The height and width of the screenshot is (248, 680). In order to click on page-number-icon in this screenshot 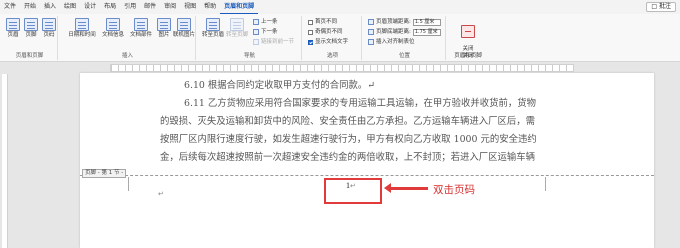, I will do `click(49, 24)`.